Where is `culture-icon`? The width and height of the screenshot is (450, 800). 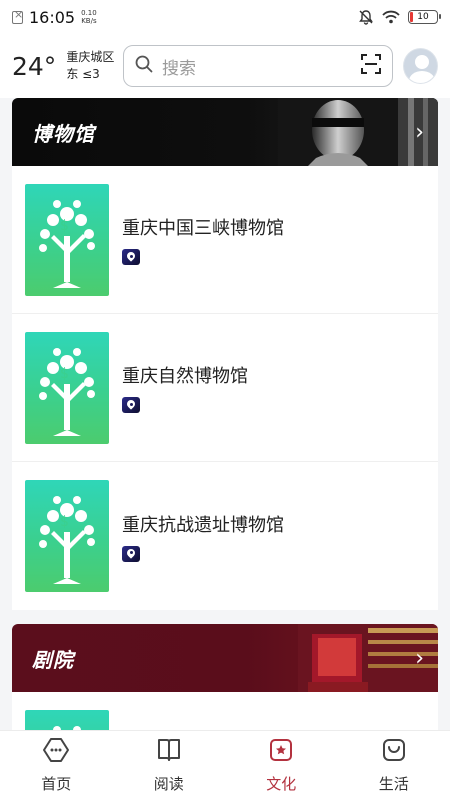
culture-icon is located at coordinates (281, 752).